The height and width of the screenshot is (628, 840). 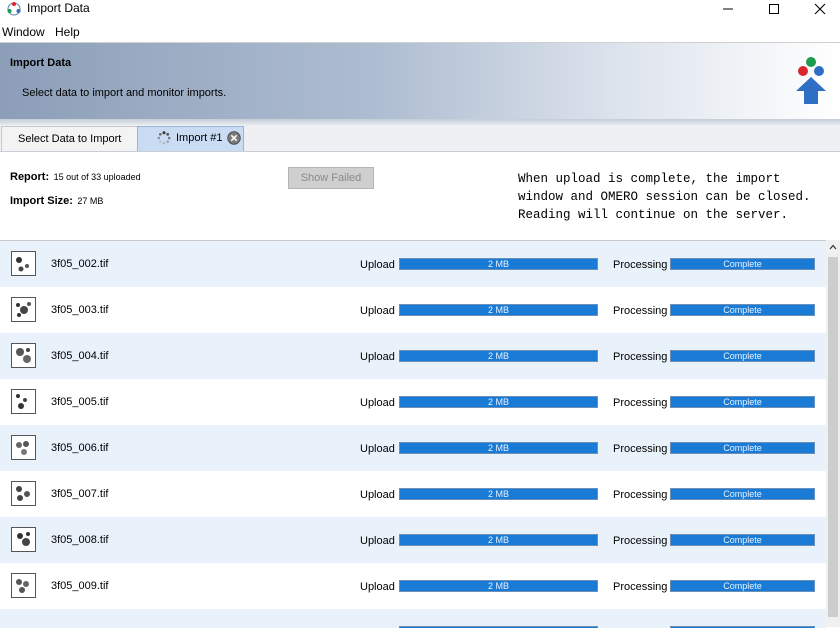 I want to click on menu-help: Help, so click(x=67, y=32).